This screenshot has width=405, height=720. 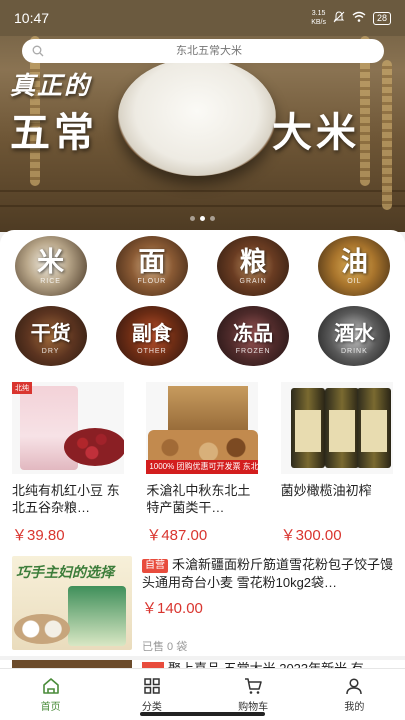 I want to click on category-oil-image: 油 OIL, so click(x=354, y=266).